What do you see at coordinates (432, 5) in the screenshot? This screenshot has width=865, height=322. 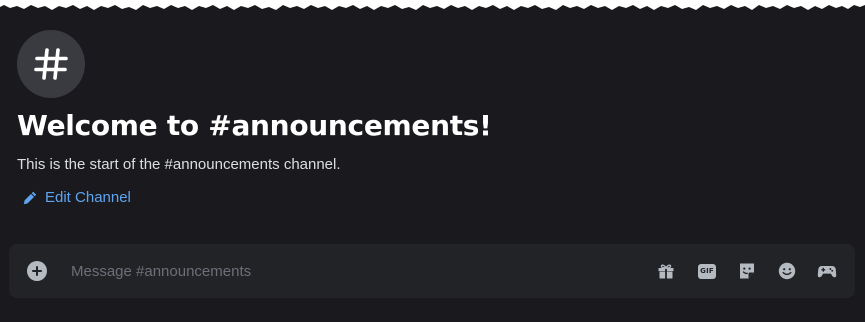 I see `torn-paper-edge` at bounding box center [432, 5].